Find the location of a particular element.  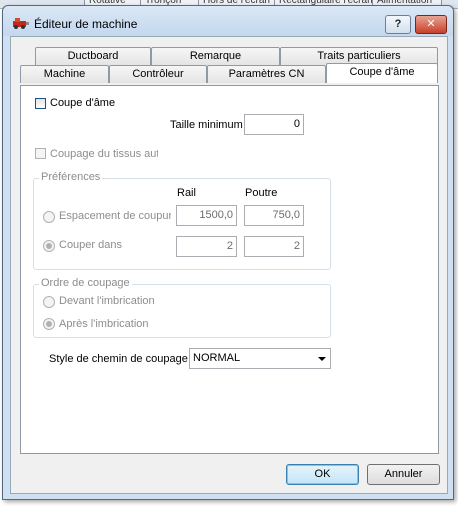

apres-imbrication-radio is located at coordinates (49, 324).